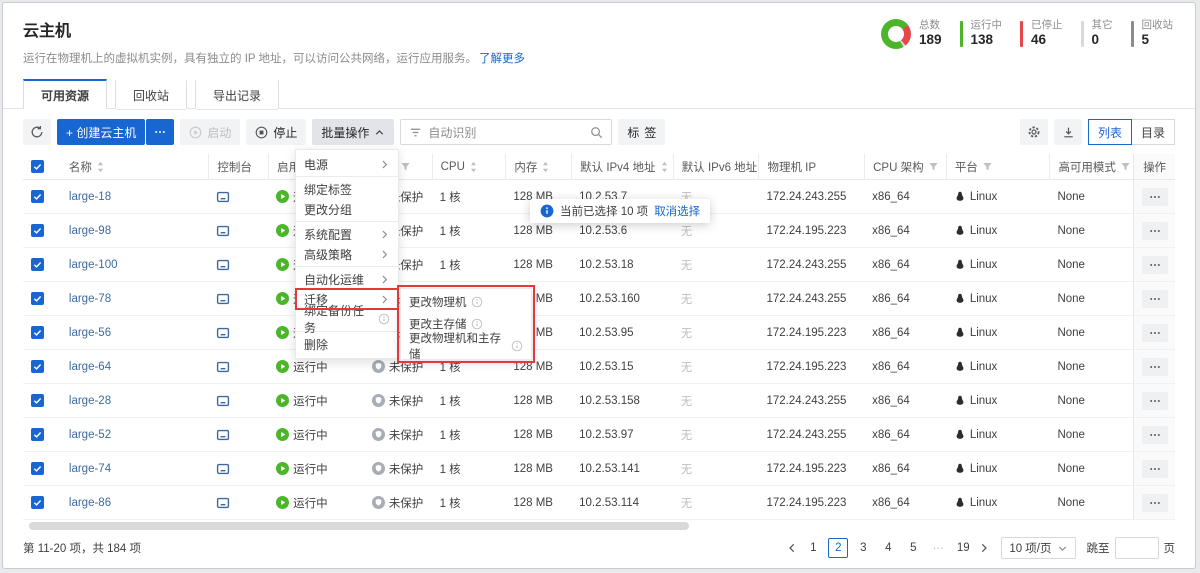 The width and height of the screenshot is (1200, 573). What do you see at coordinates (160, 132) in the screenshot?
I see `create-more-button` at bounding box center [160, 132].